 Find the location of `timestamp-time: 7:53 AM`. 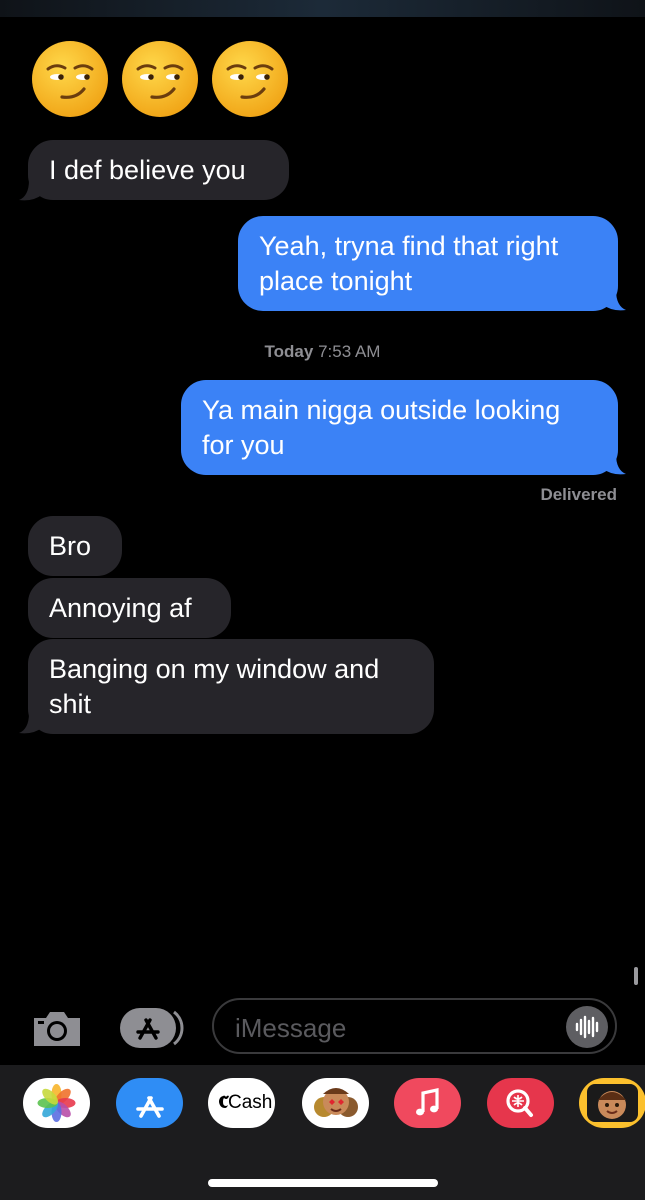

timestamp-time: 7:53 AM is located at coordinates (349, 351).